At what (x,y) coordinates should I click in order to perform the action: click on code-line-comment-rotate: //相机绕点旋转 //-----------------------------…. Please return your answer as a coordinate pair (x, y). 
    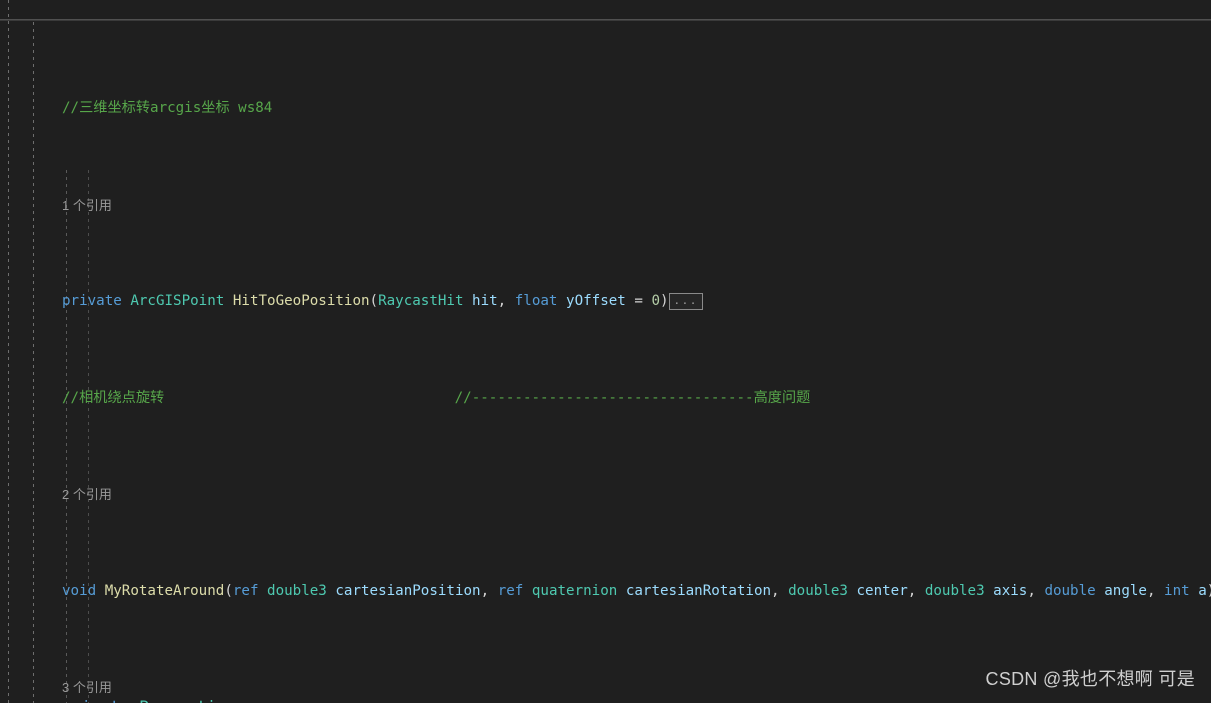
    Looking at the image, I should click on (605, 398).